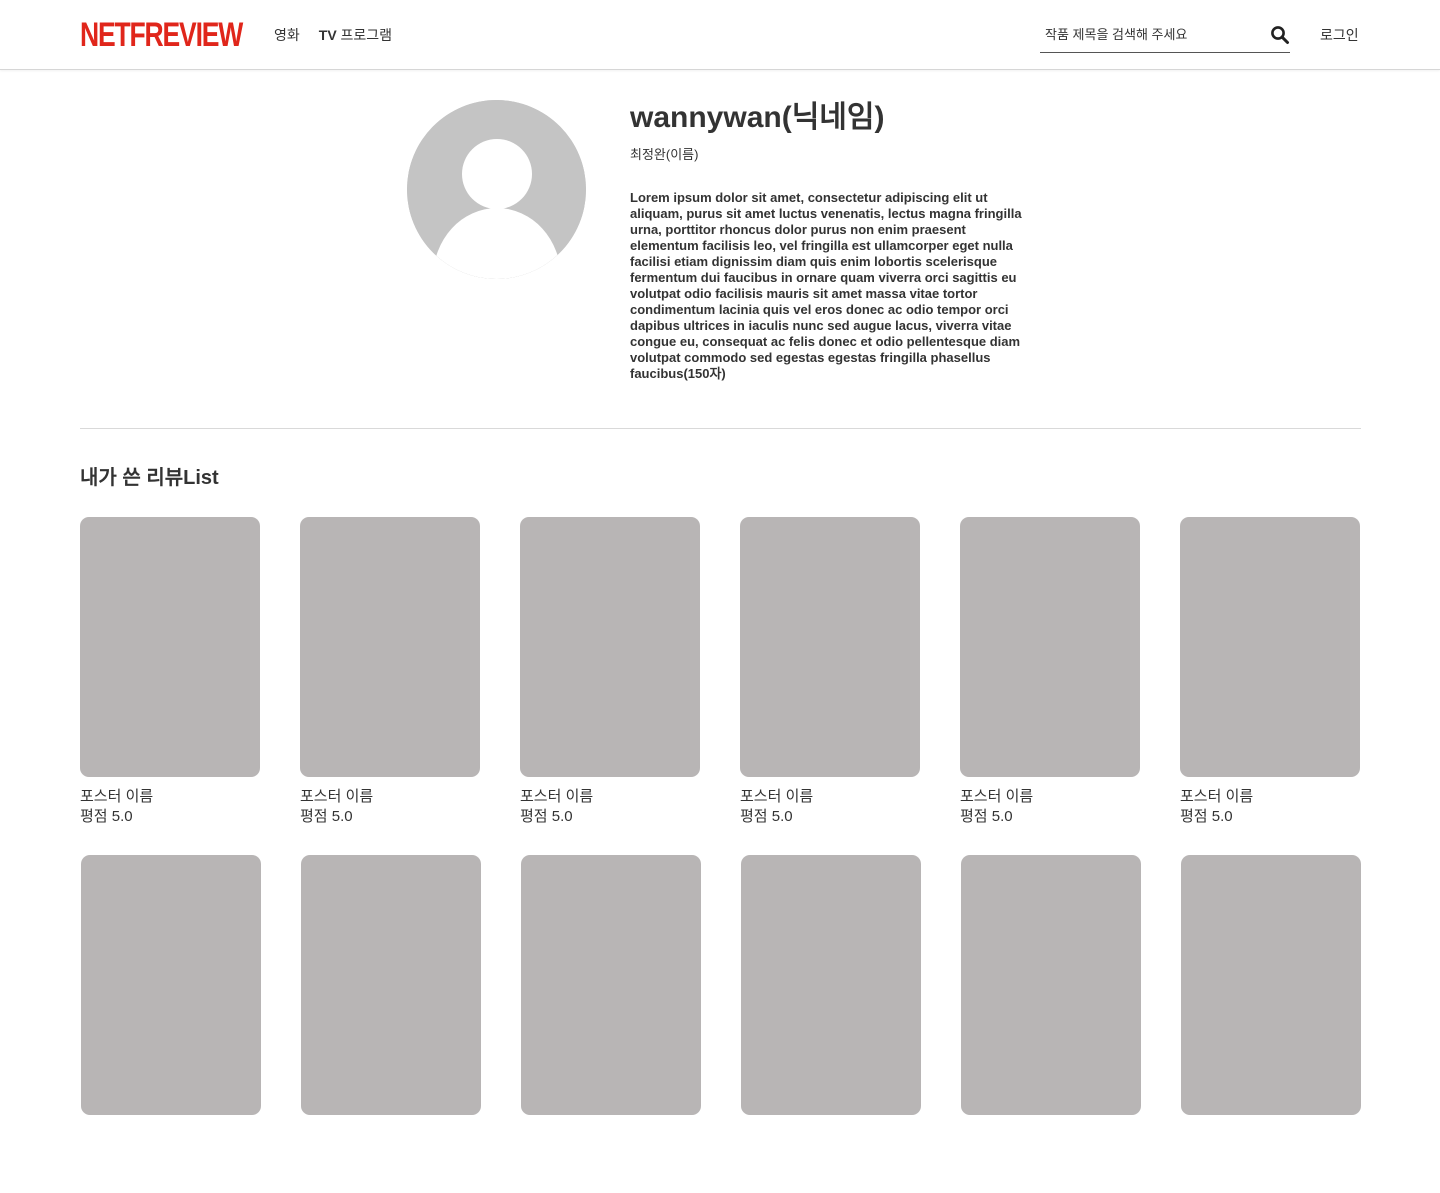 Image resolution: width=1440 pixels, height=1193 pixels. I want to click on nav-item-tv-suffix: 프로그램, so click(364, 35).